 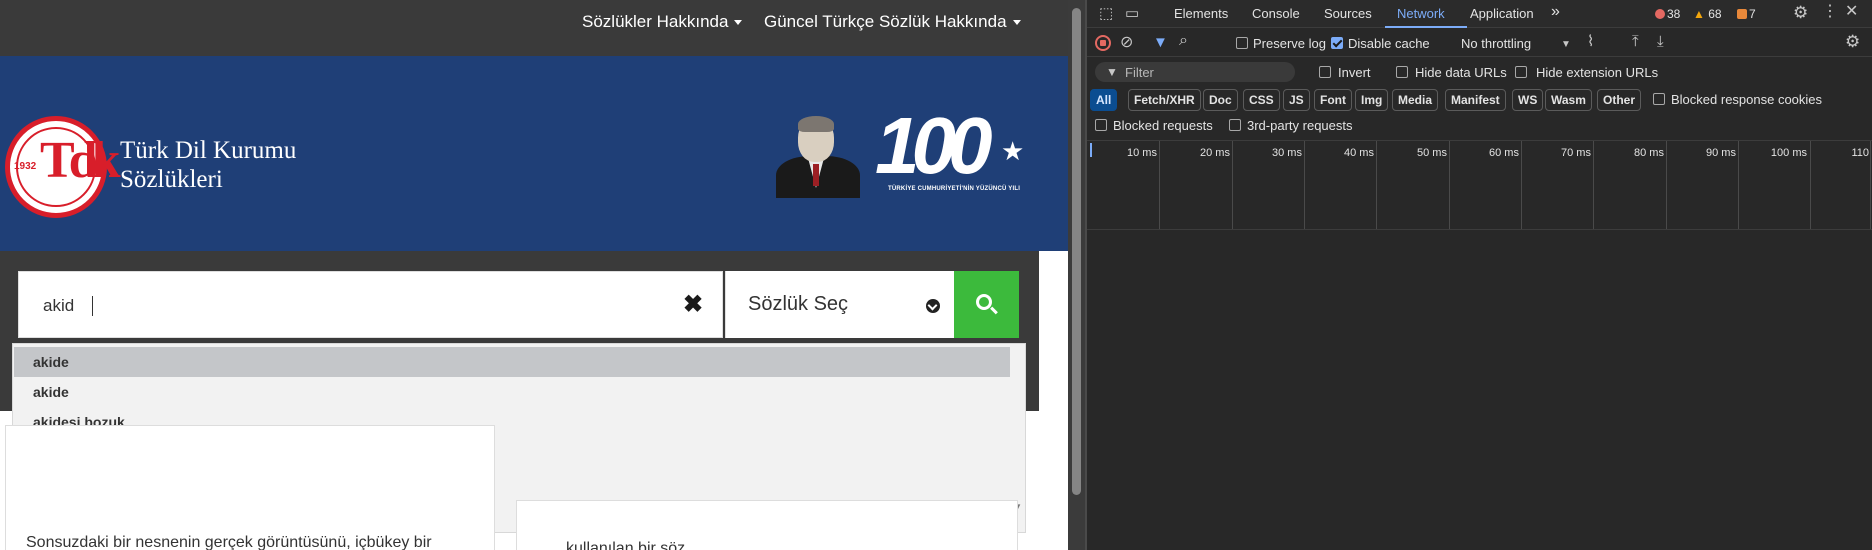 What do you see at coordinates (1372, 100) in the screenshot?
I see `type-filter-img: Img` at bounding box center [1372, 100].